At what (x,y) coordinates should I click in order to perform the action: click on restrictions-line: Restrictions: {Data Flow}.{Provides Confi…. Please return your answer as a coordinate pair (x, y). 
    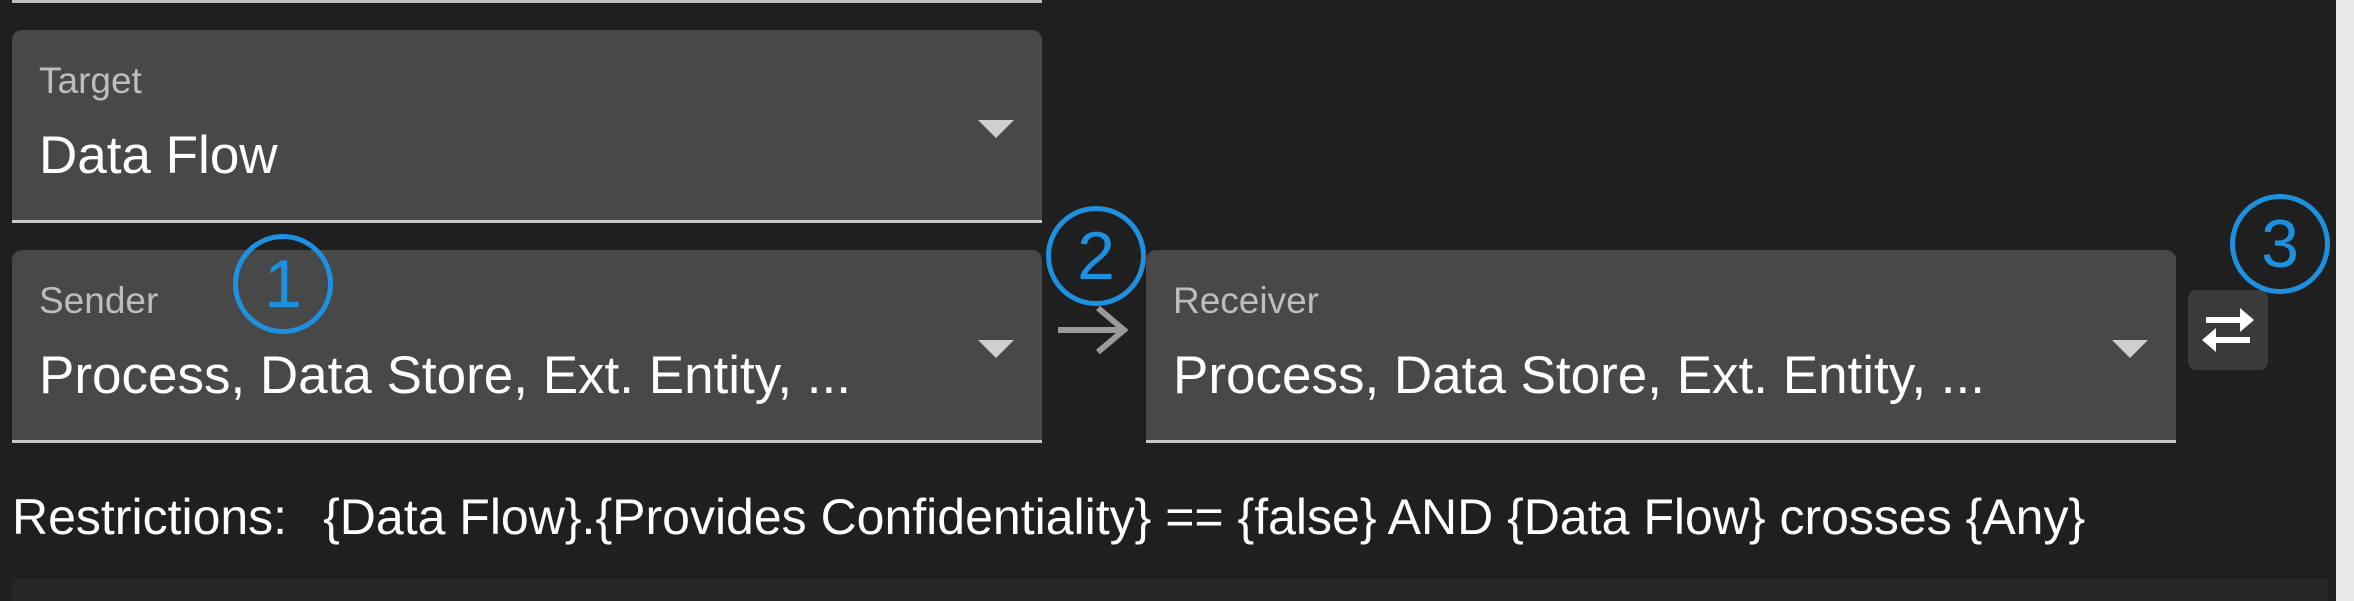
    Looking at the image, I should click on (1048, 517).